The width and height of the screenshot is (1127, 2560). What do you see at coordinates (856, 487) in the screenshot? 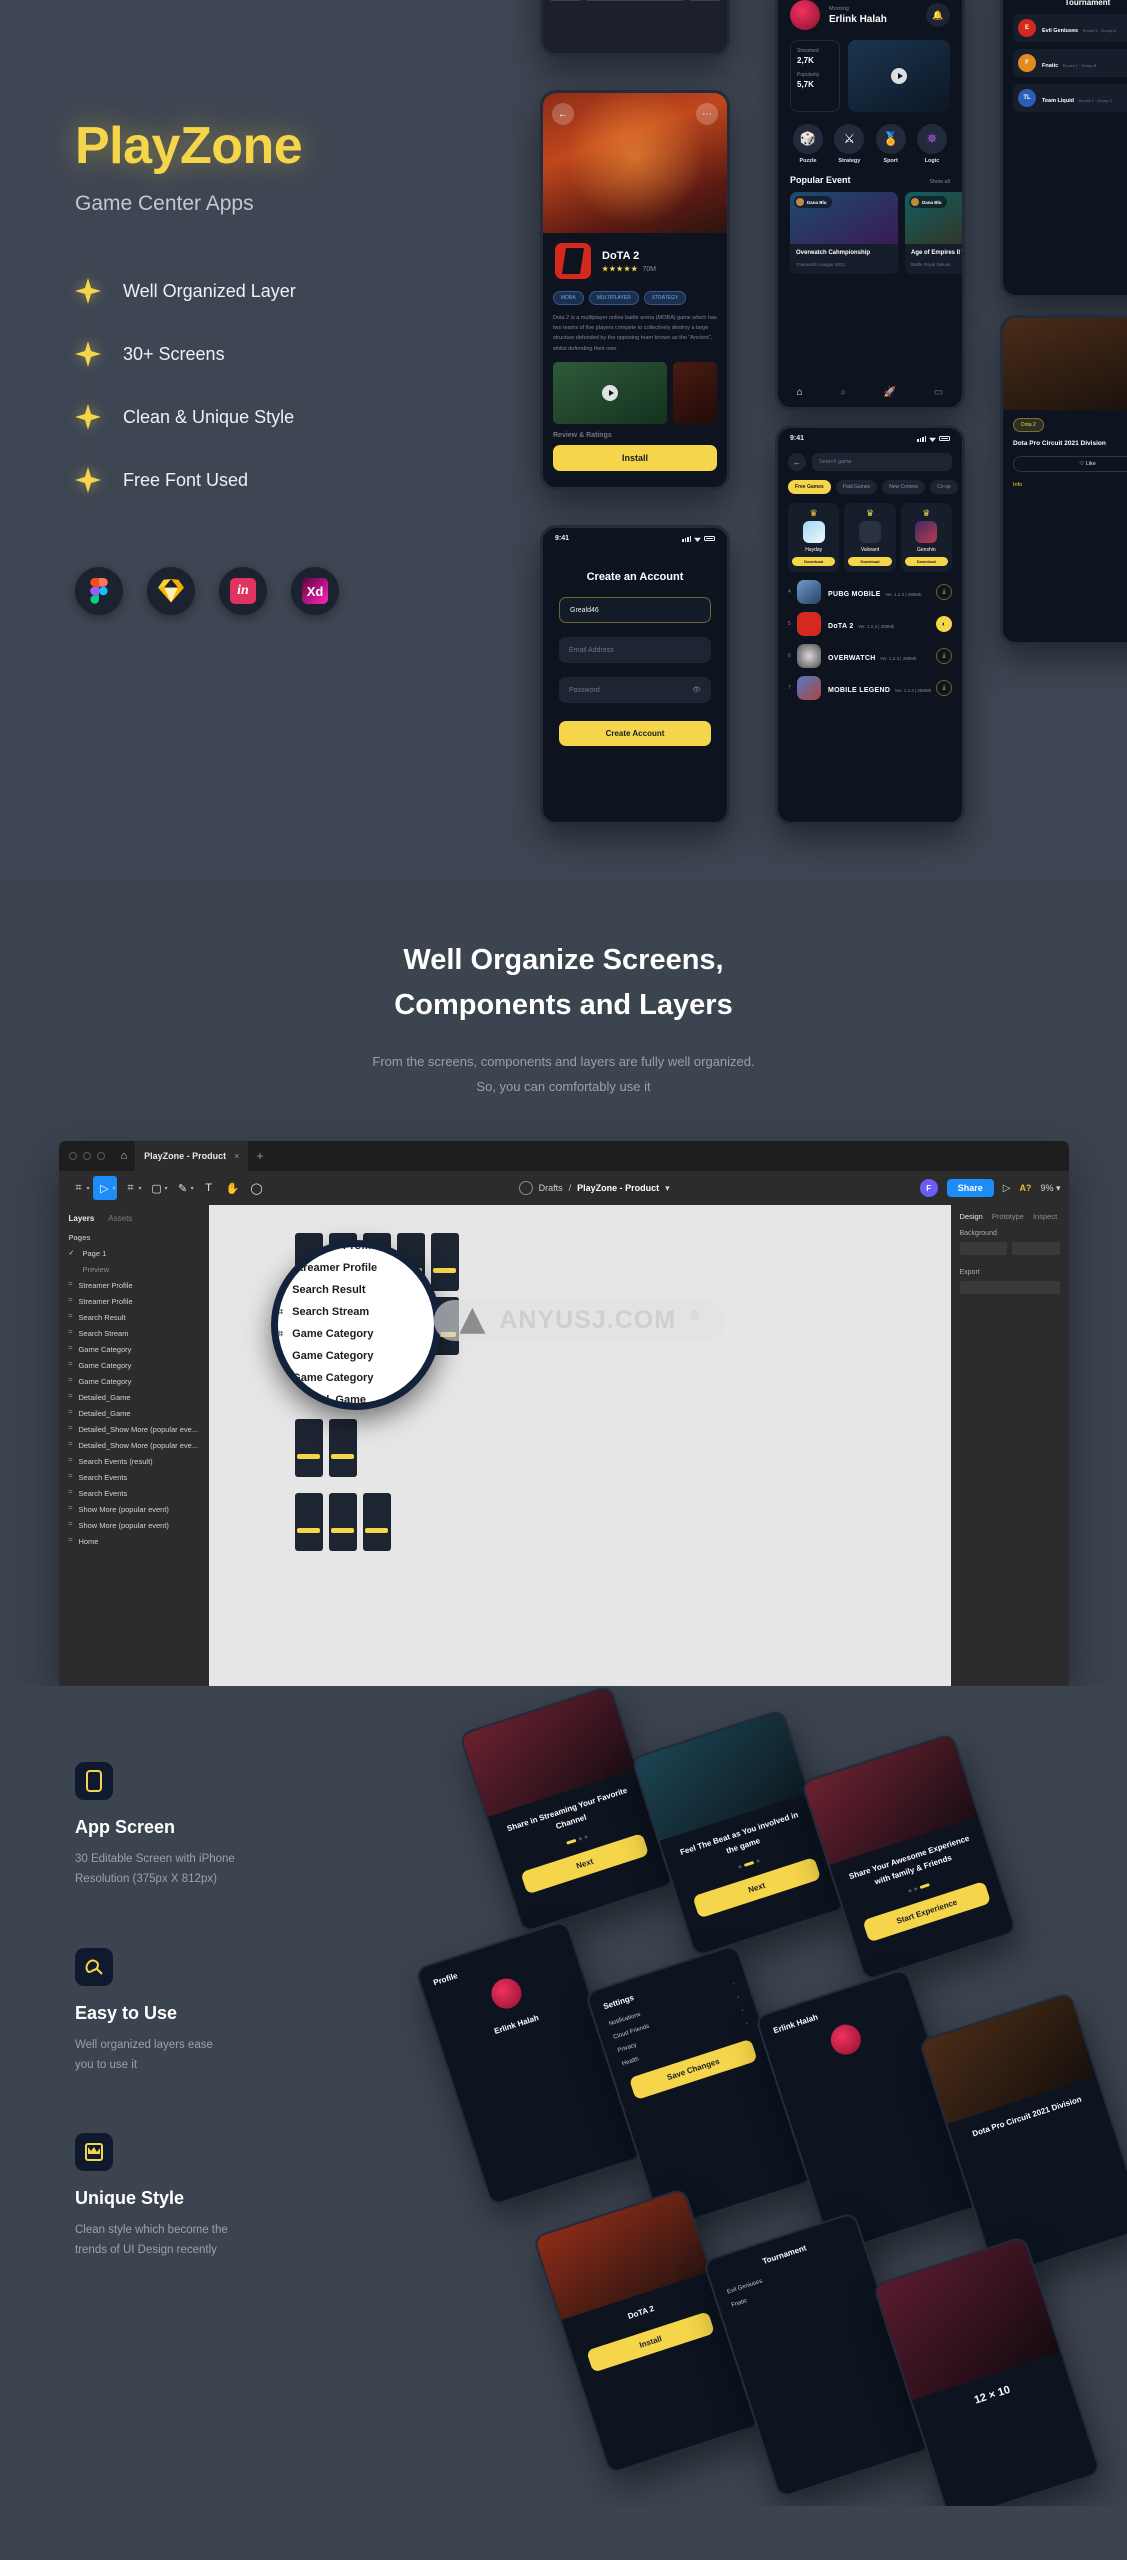
I see `chip-paid-games: Paid Games` at bounding box center [856, 487].